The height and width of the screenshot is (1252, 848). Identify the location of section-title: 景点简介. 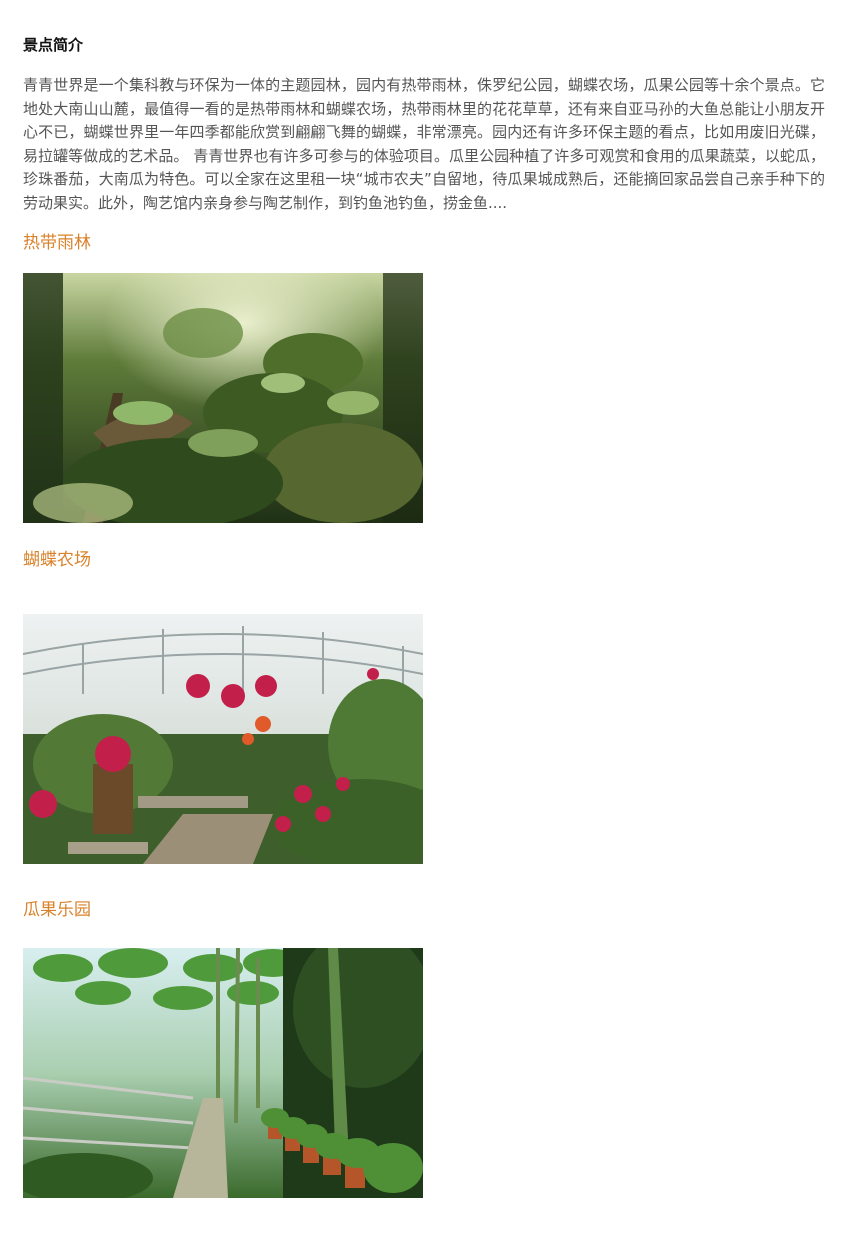
(53, 45).